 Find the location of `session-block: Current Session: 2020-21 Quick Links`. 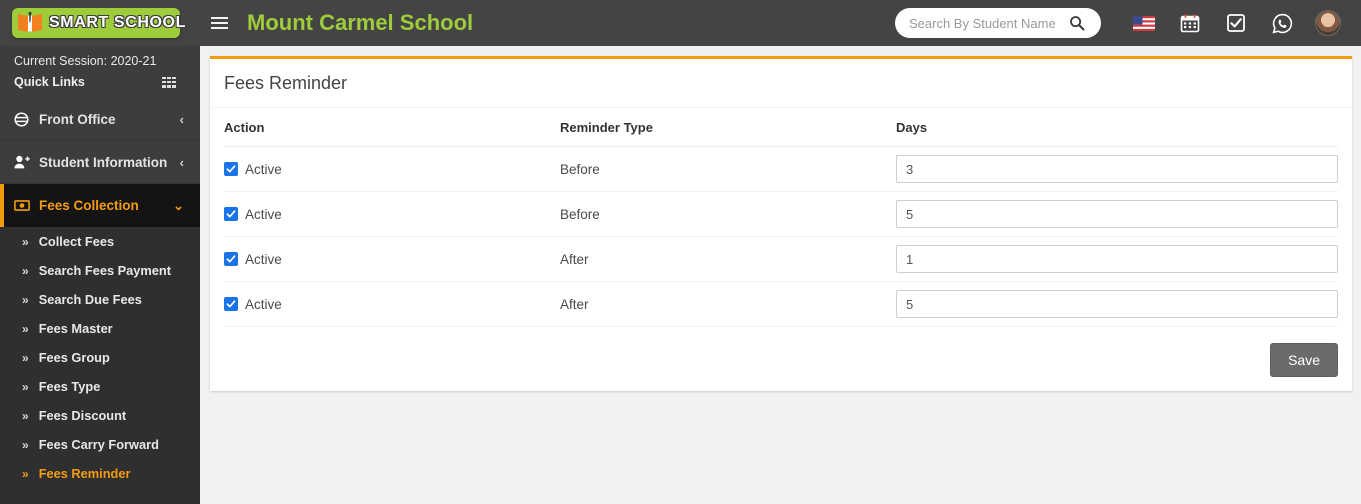

session-block: Current Session: 2020-21 Quick Links is located at coordinates (100, 72).